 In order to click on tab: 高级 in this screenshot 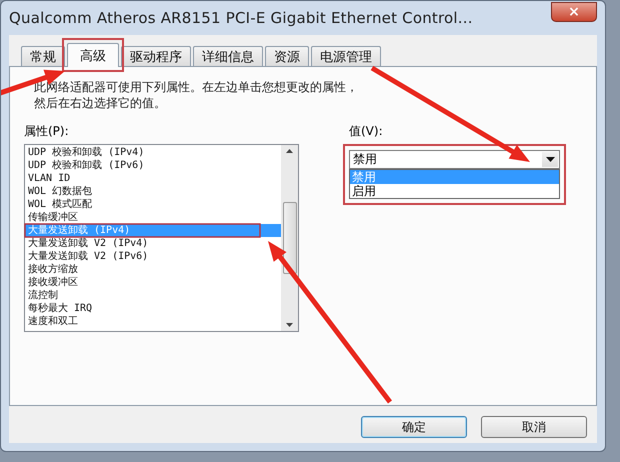, I will do `click(93, 55)`.